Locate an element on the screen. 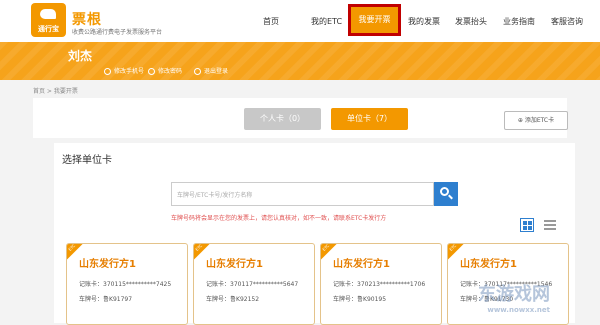 This screenshot has width=600, height=325. panel-title: 选择单位卡 is located at coordinates (87, 160).